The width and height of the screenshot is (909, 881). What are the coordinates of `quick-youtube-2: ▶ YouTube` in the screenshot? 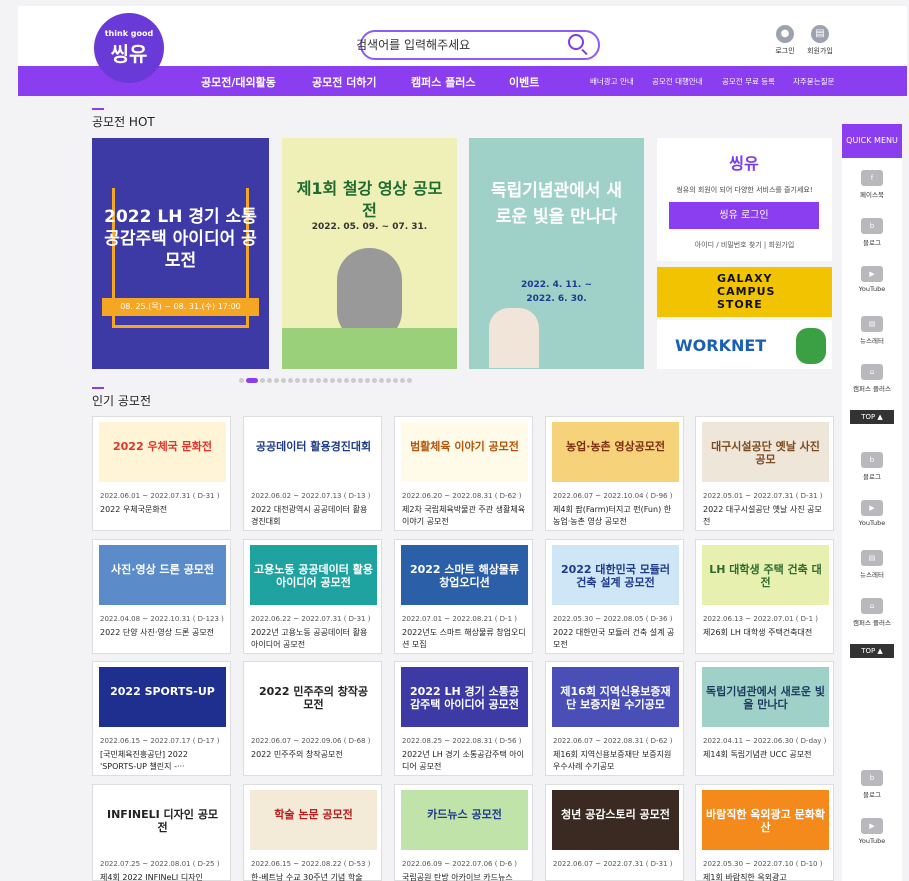 It's located at (872, 513).